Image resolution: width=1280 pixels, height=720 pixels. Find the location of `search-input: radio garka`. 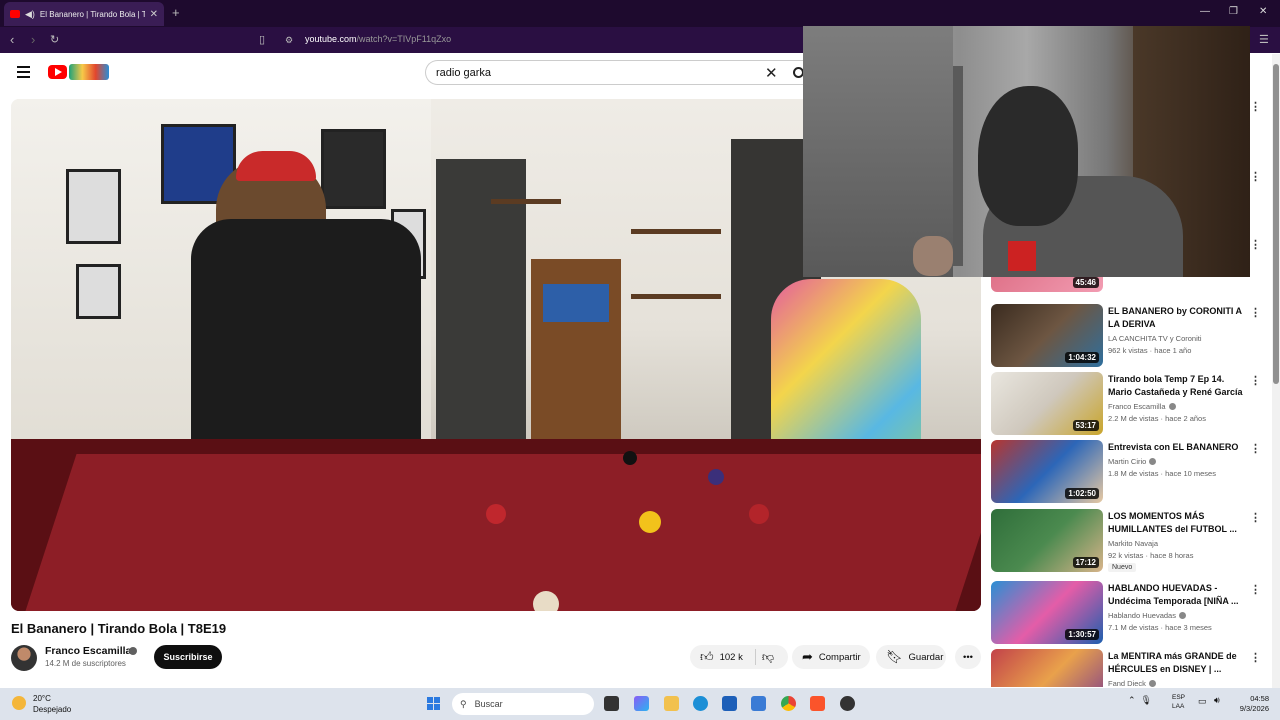

search-input: radio garka is located at coordinates (463, 73).